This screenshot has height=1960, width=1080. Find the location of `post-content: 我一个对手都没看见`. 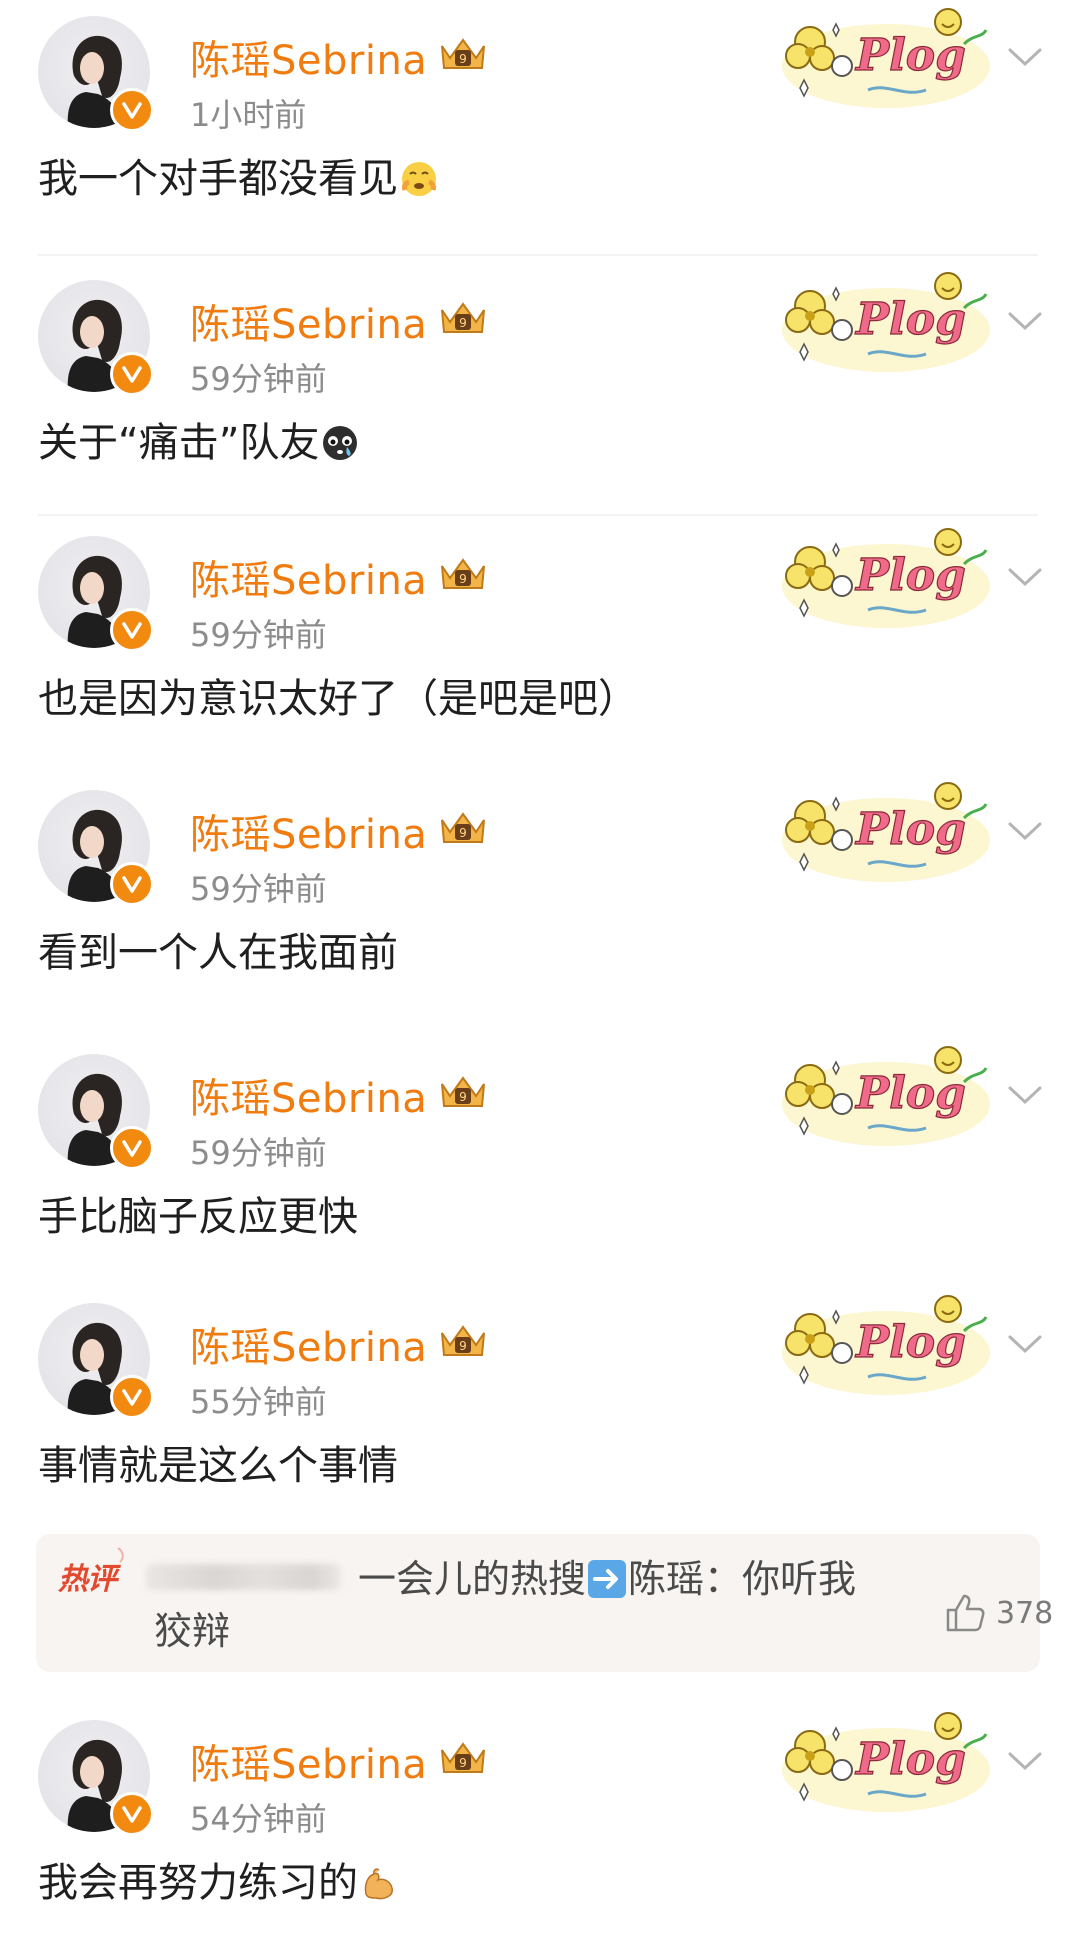

post-content: 我一个对手都没看见 is located at coordinates (238, 175).